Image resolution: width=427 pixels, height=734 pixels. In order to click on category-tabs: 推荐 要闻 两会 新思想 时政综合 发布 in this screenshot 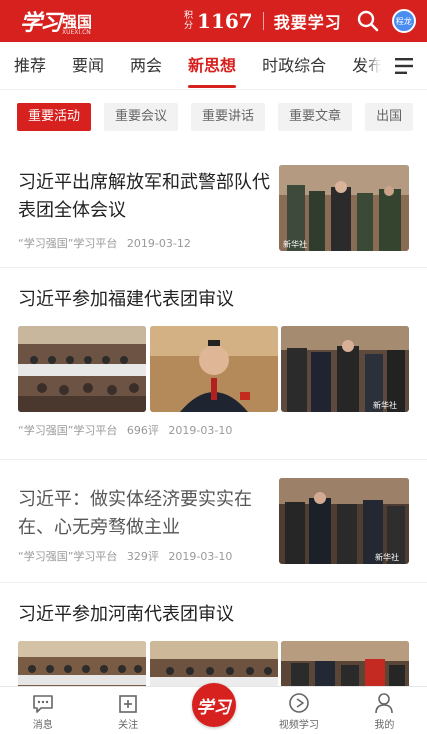, I will do `click(213, 66)`.